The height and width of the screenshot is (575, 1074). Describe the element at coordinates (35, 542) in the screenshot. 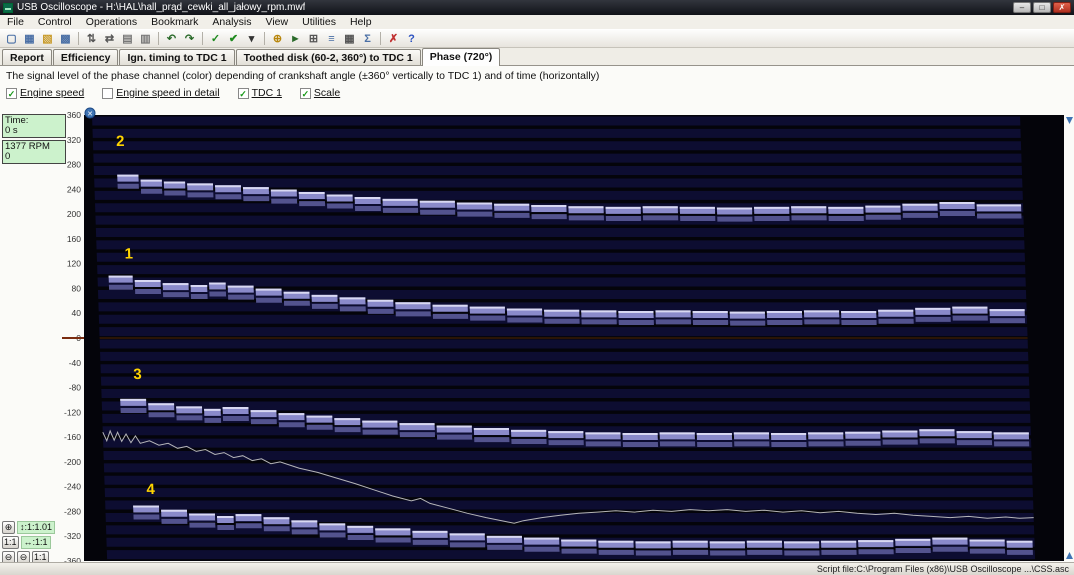

I see `horizontal-zoom-ratio: ↔:1:1` at that location.